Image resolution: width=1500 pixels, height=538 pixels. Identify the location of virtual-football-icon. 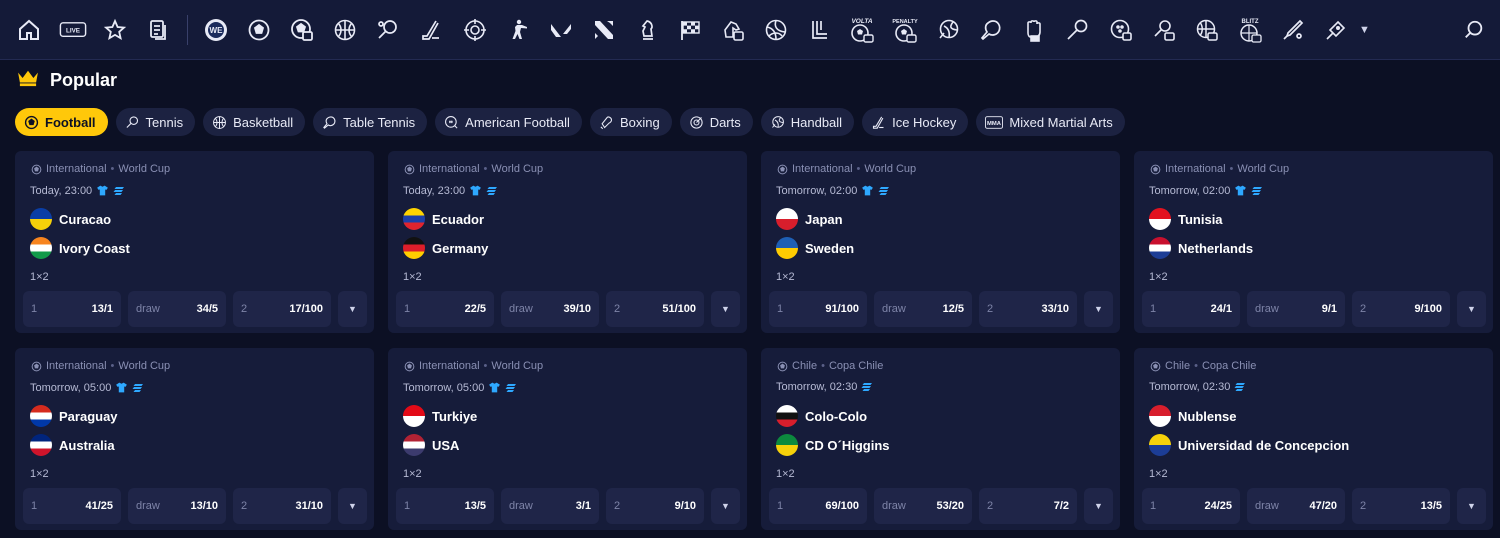
(302, 30).